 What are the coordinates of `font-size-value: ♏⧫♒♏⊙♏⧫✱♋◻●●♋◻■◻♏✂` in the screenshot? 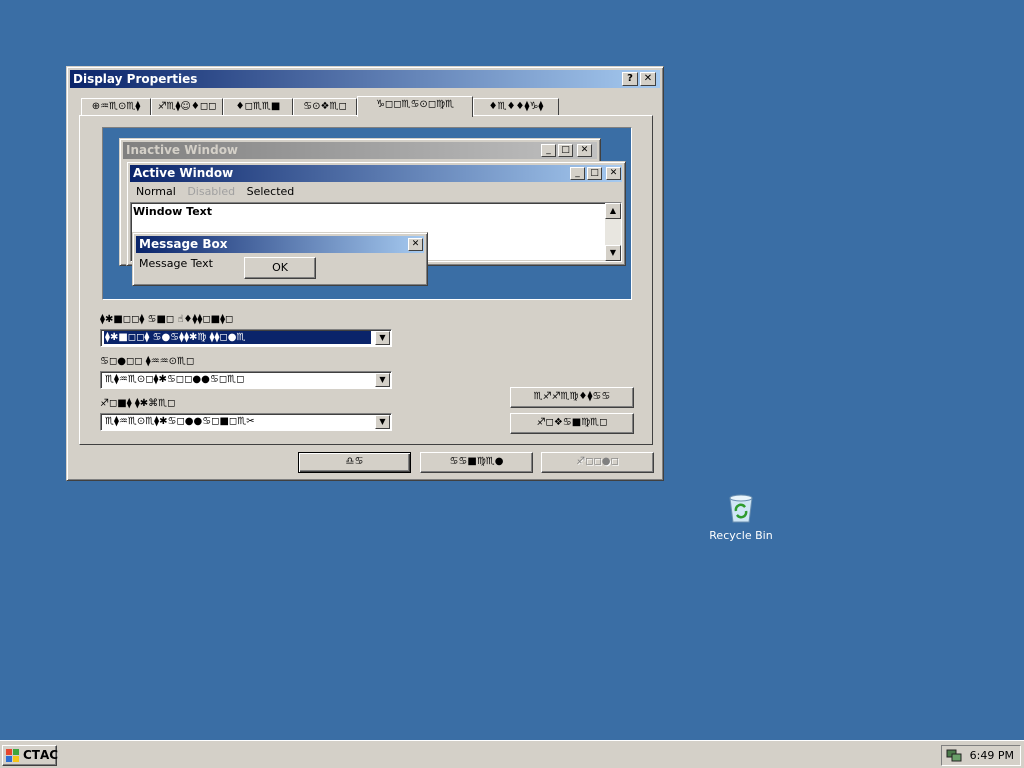 It's located at (180, 421).